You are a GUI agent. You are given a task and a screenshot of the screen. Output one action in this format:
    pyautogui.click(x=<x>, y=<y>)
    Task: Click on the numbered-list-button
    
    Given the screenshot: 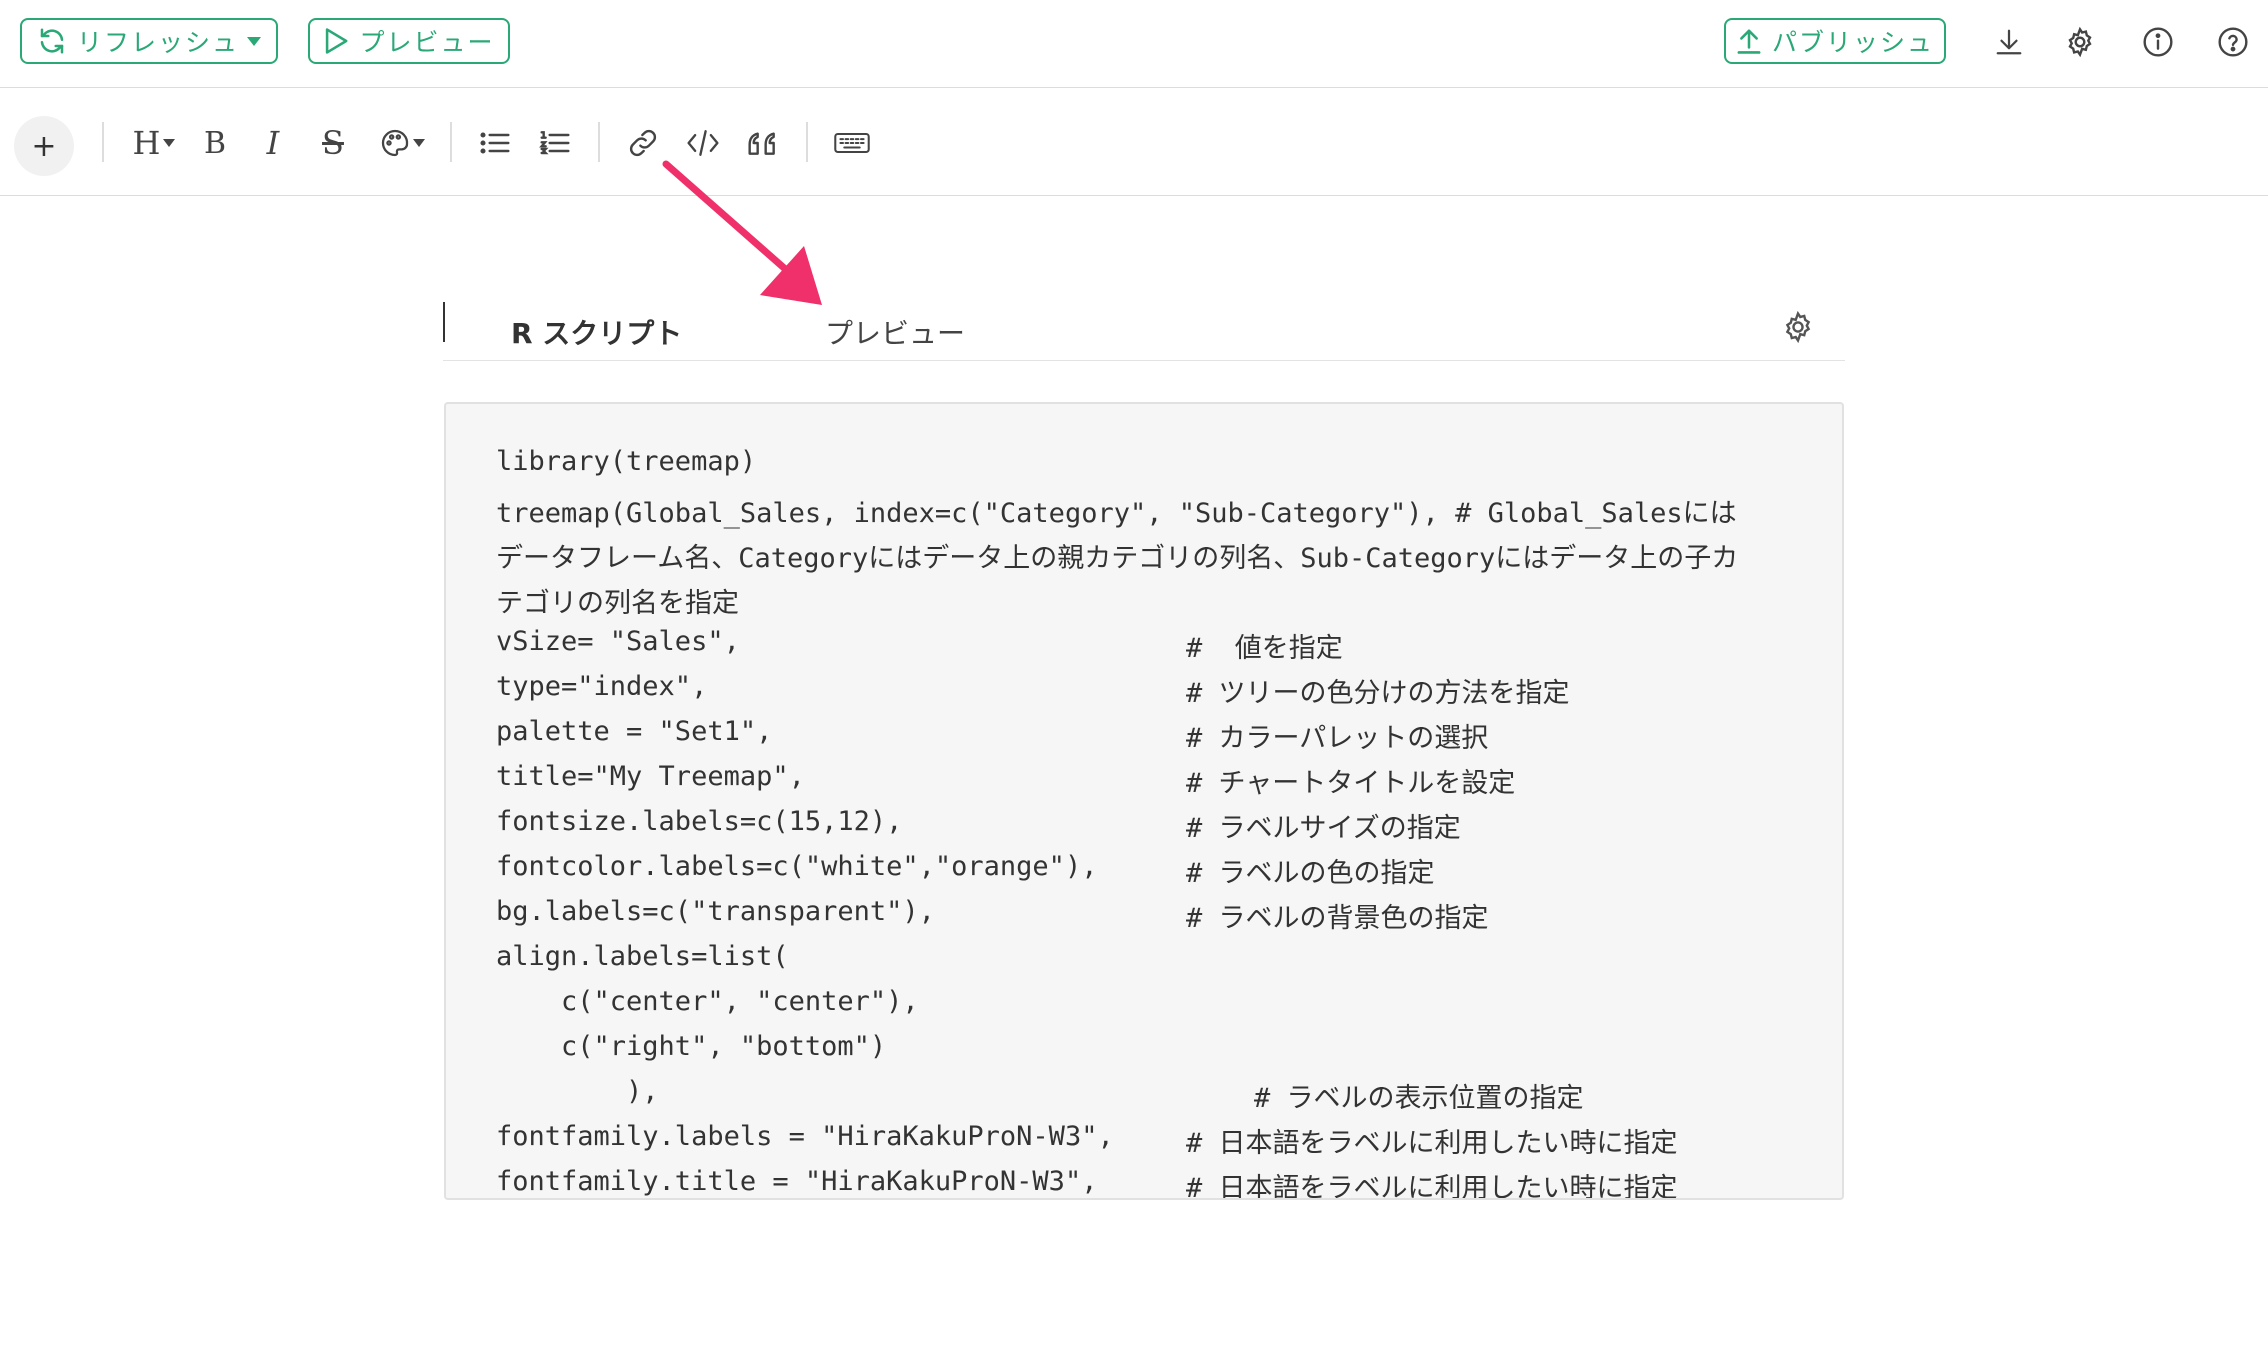 What is the action you would take?
    pyautogui.click(x=555, y=143)
    